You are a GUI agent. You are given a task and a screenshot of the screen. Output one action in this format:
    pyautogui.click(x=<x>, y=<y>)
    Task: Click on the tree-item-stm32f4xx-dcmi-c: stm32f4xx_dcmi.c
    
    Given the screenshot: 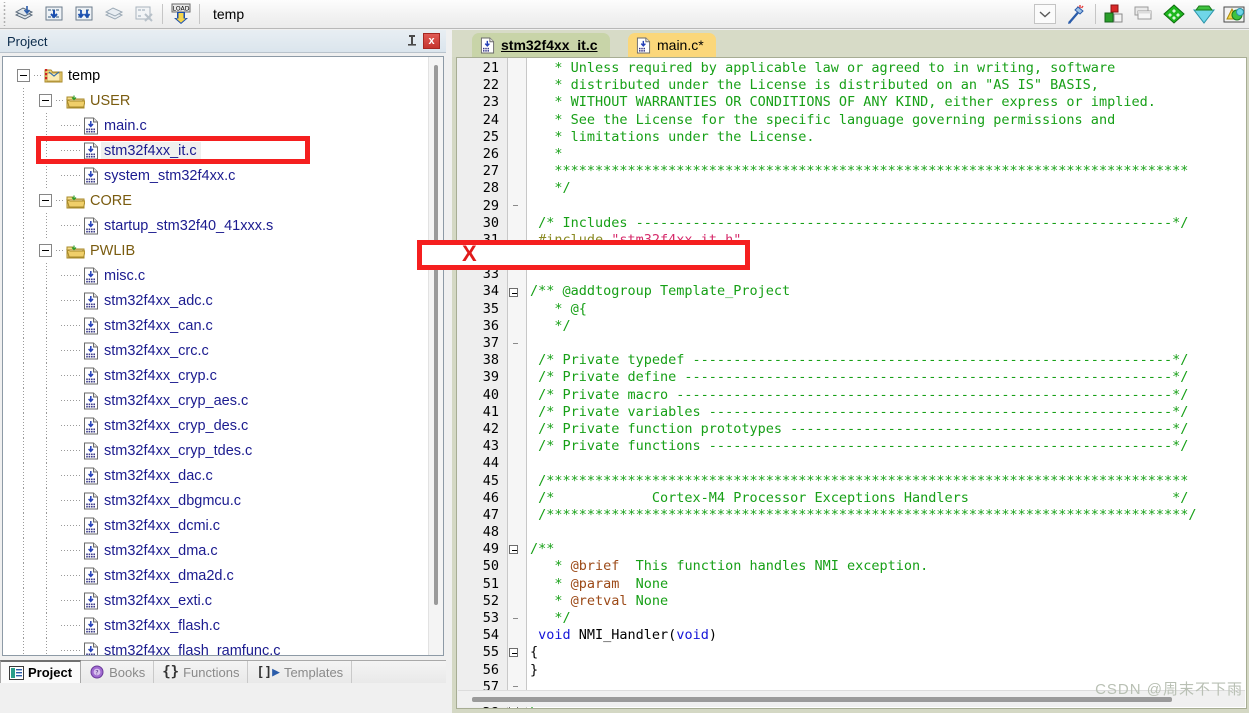 What is the action you would take?
    pyautogui.click(x=215, y=525)
    